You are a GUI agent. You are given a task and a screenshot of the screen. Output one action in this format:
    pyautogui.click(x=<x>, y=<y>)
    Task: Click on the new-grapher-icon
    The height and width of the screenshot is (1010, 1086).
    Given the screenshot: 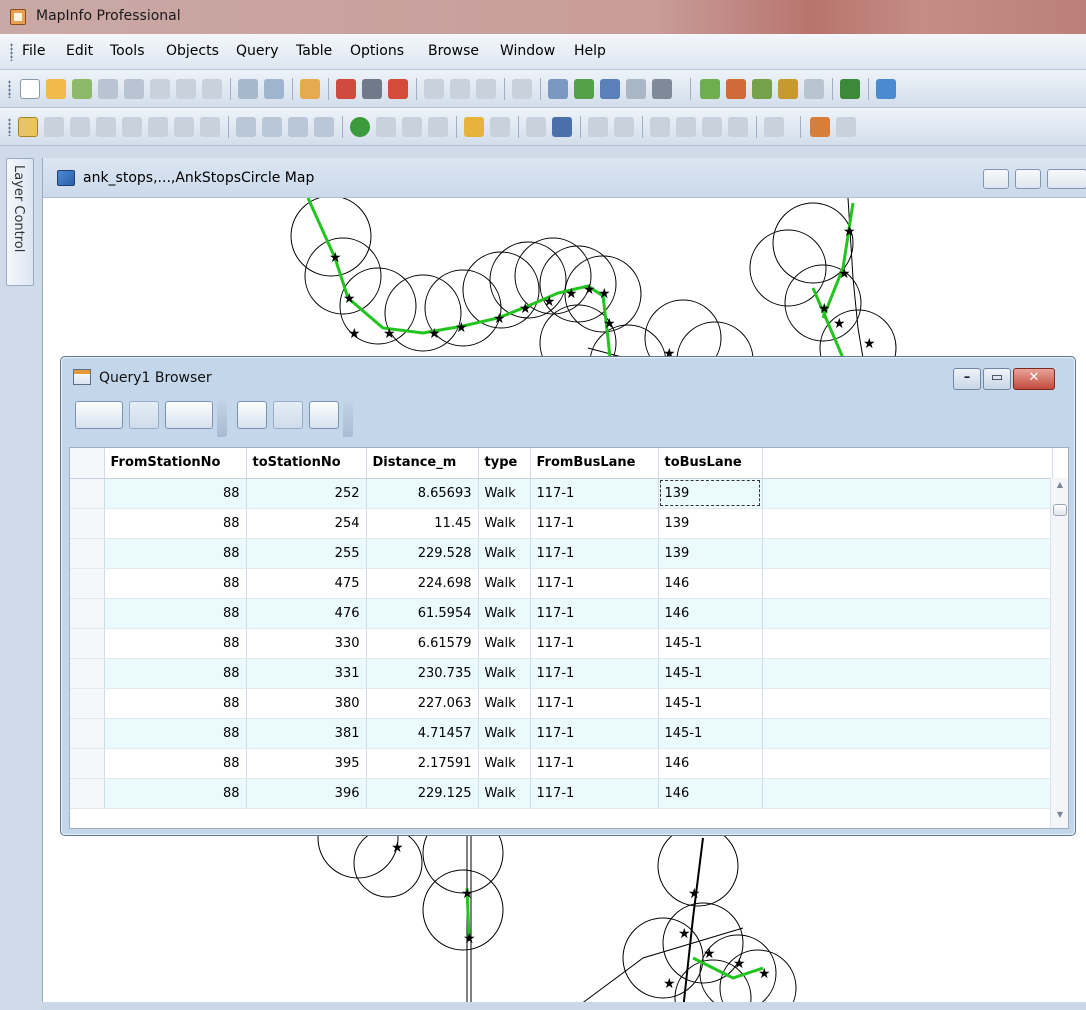 What is the action you would take?
    pyautogui.click(x=610, y=89)
    